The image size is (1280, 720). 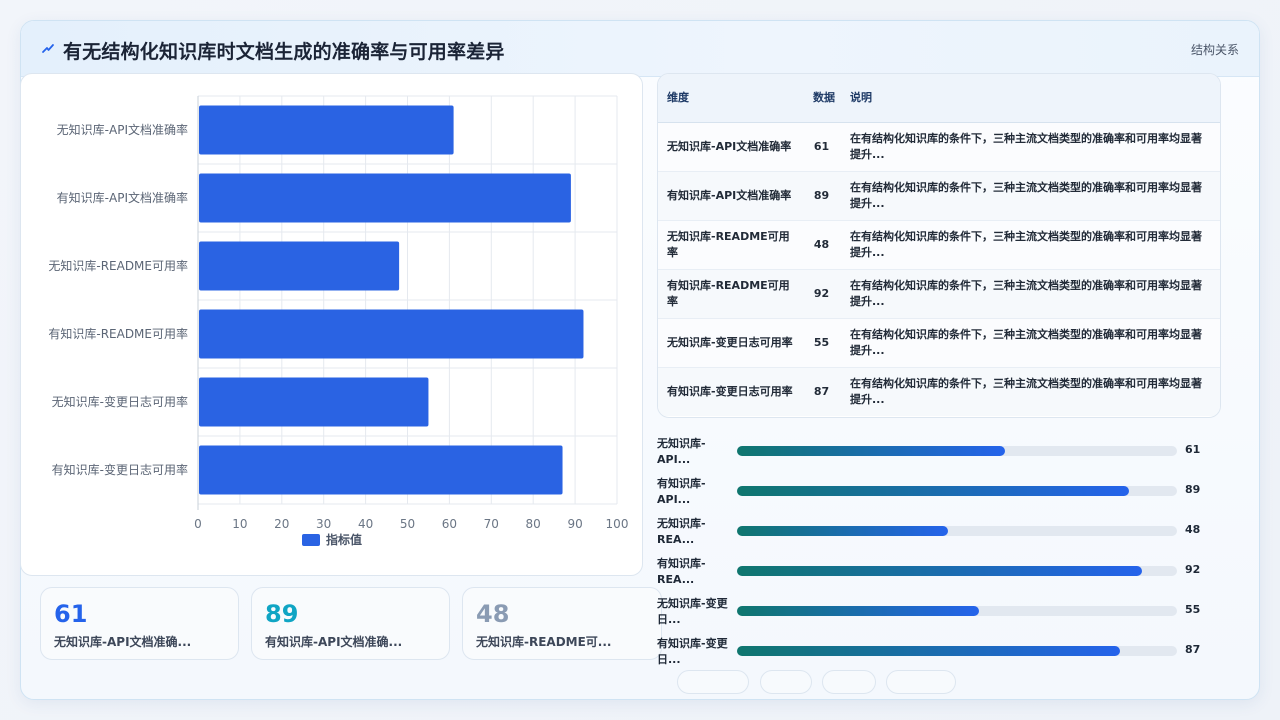 What do you see at coordinates (344, 539) in the screenshot?
I see `legend-label: 指标值` at bounding box center [344, 539].